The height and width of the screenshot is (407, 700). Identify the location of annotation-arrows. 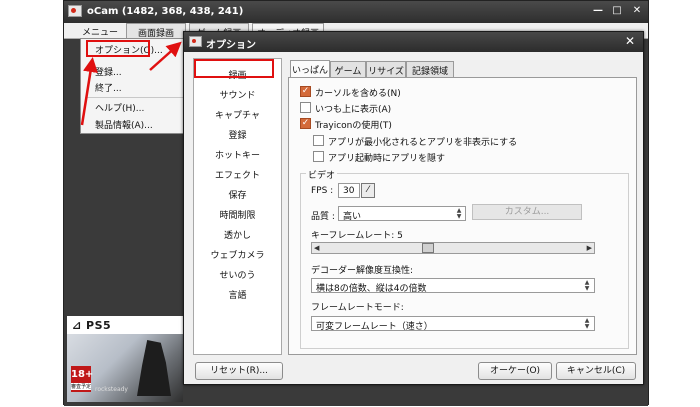
(131, 83).